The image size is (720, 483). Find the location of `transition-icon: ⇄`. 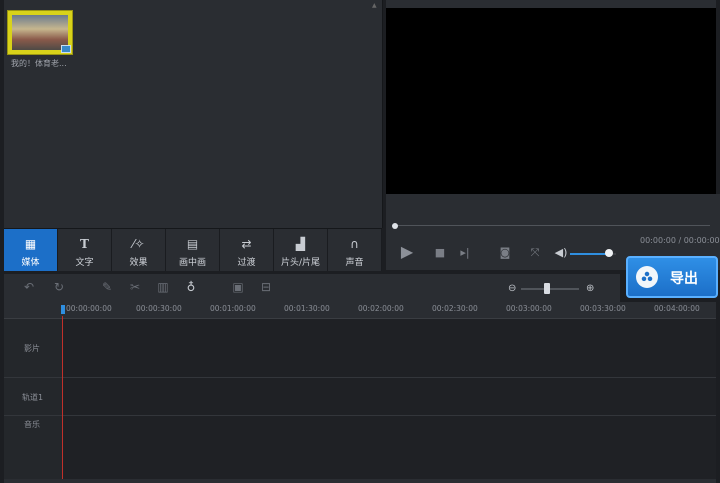

transition-icon: ⇄ is located at coordinates (246, 244).